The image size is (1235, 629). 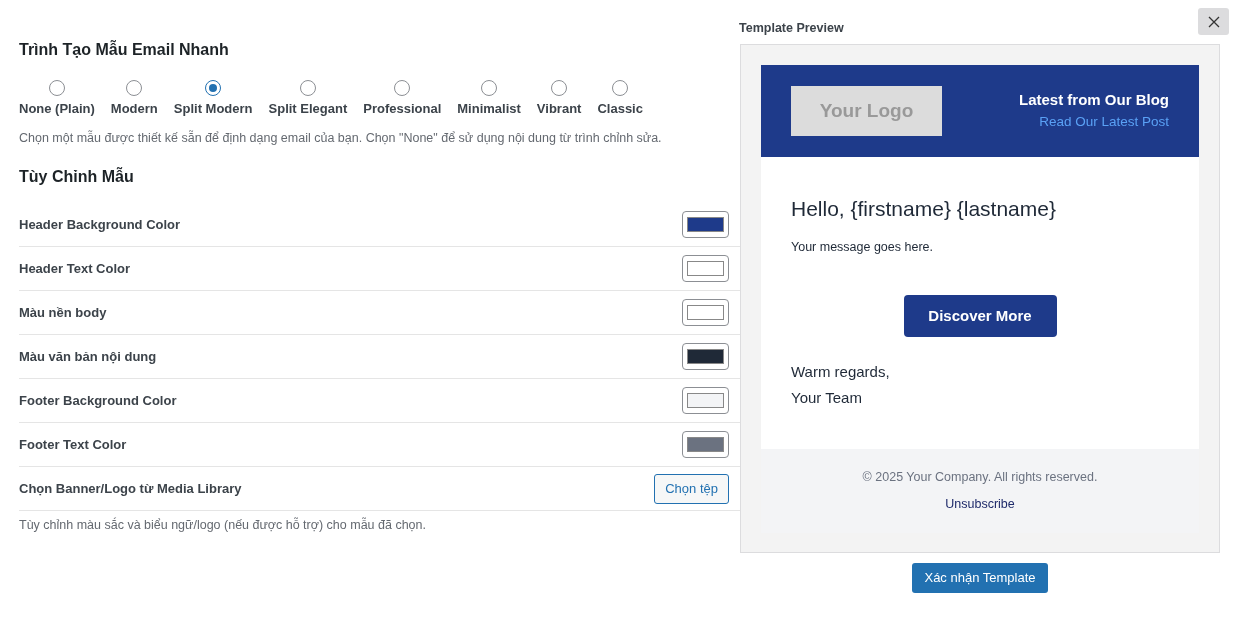 I want to click on closing-line: Warm regards,, so click(x=841, y=372).